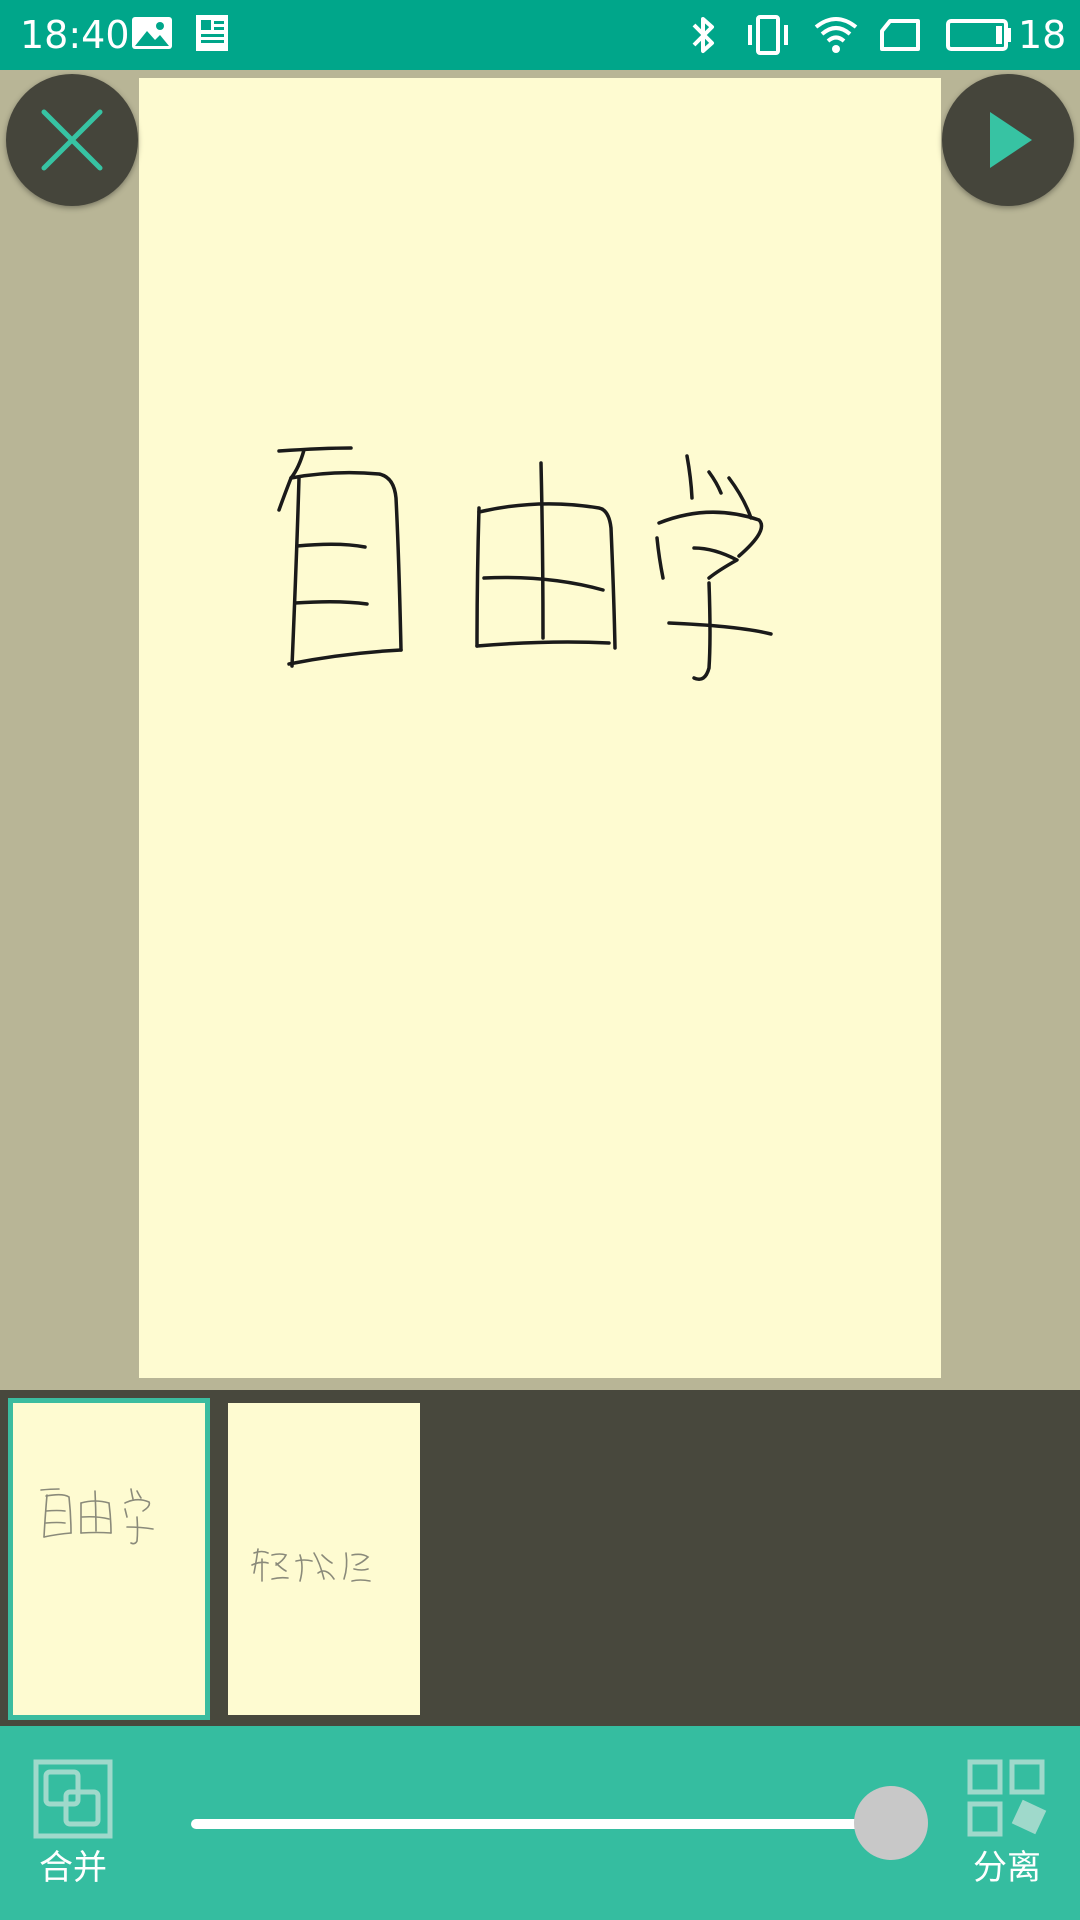 The image size is (1080, 1920). I want to click on play-icon, so click(1011, 140).